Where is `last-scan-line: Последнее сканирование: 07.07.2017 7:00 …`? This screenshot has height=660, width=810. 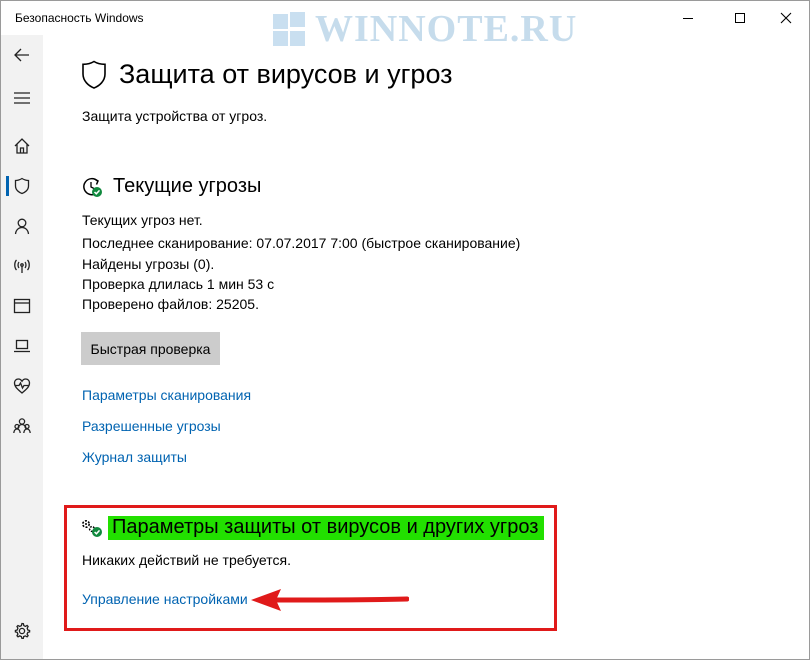
last-scan-line: Последнее сканирование: 07.07.2017 7:00 … is located at coordinates (301, 243).